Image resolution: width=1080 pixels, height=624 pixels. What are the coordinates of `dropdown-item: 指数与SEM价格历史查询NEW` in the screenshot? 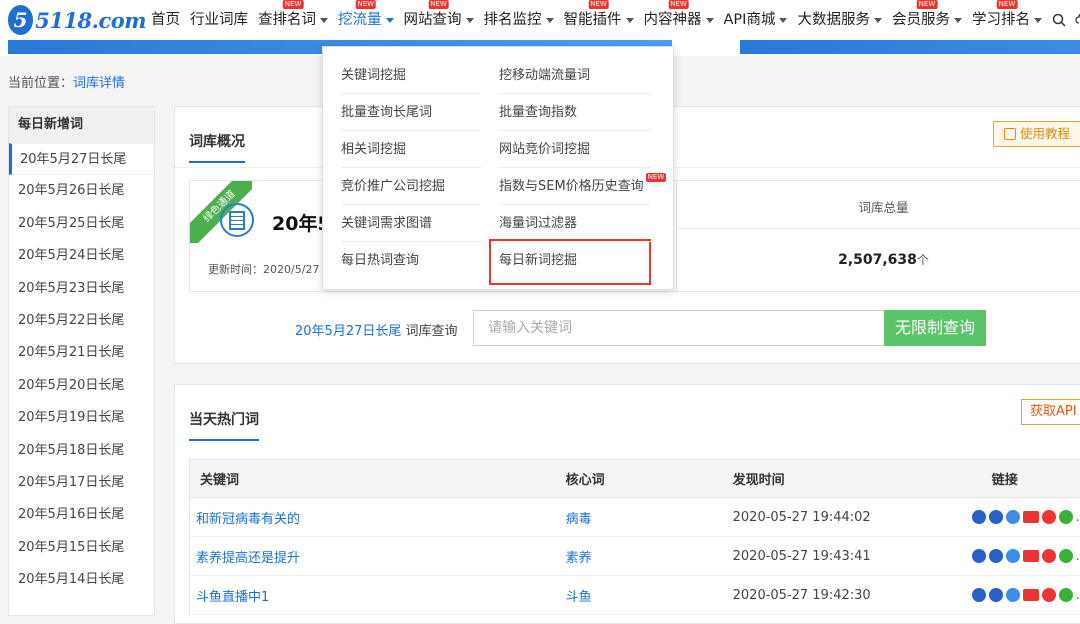 It's located at (575, 186).